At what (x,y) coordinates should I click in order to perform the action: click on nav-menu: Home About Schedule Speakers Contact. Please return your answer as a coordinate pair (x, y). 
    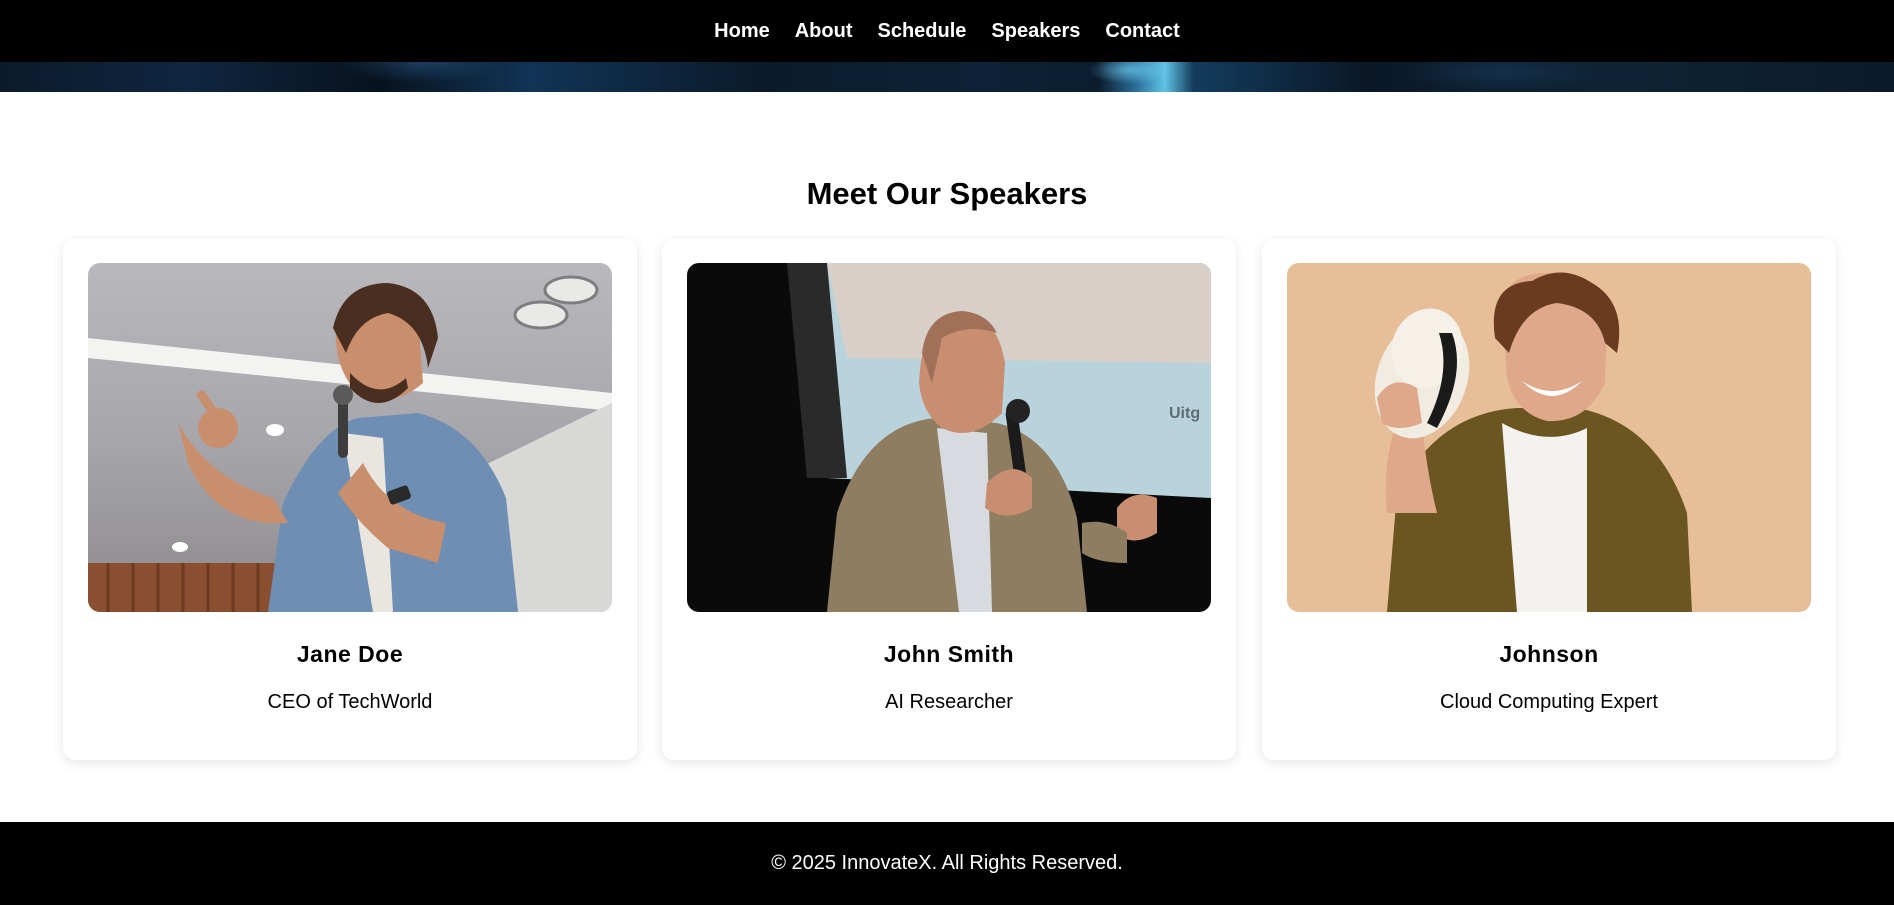
    Looking at the image, I should click on (947, 31).